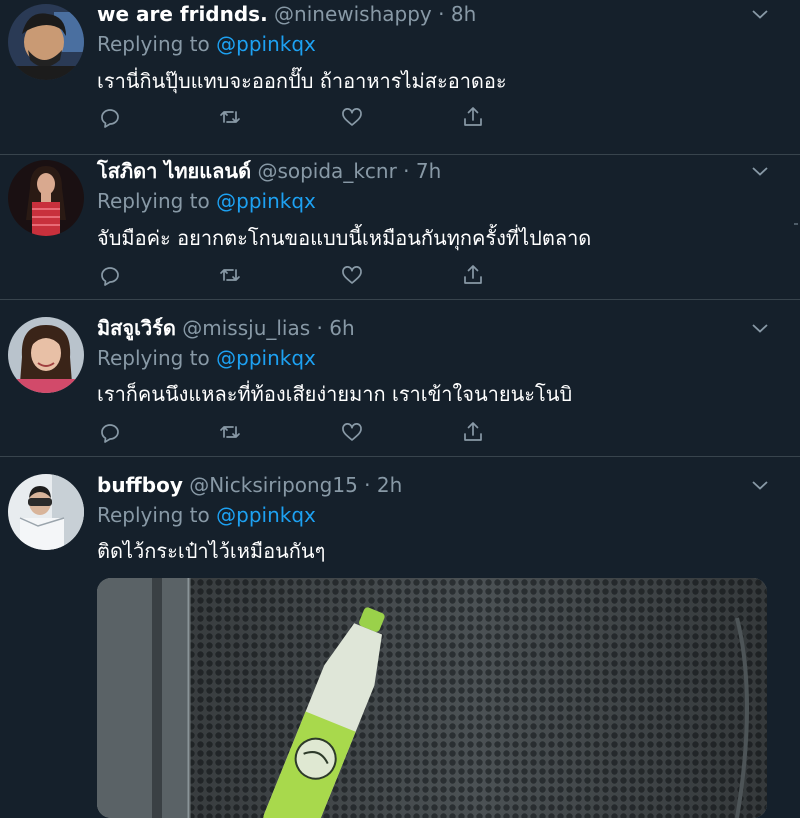 The height and width of the screenshot is (818, 800). Describe the element at coordinates (796, 223) in the screenshot. I see `scroll-marker` at that location.